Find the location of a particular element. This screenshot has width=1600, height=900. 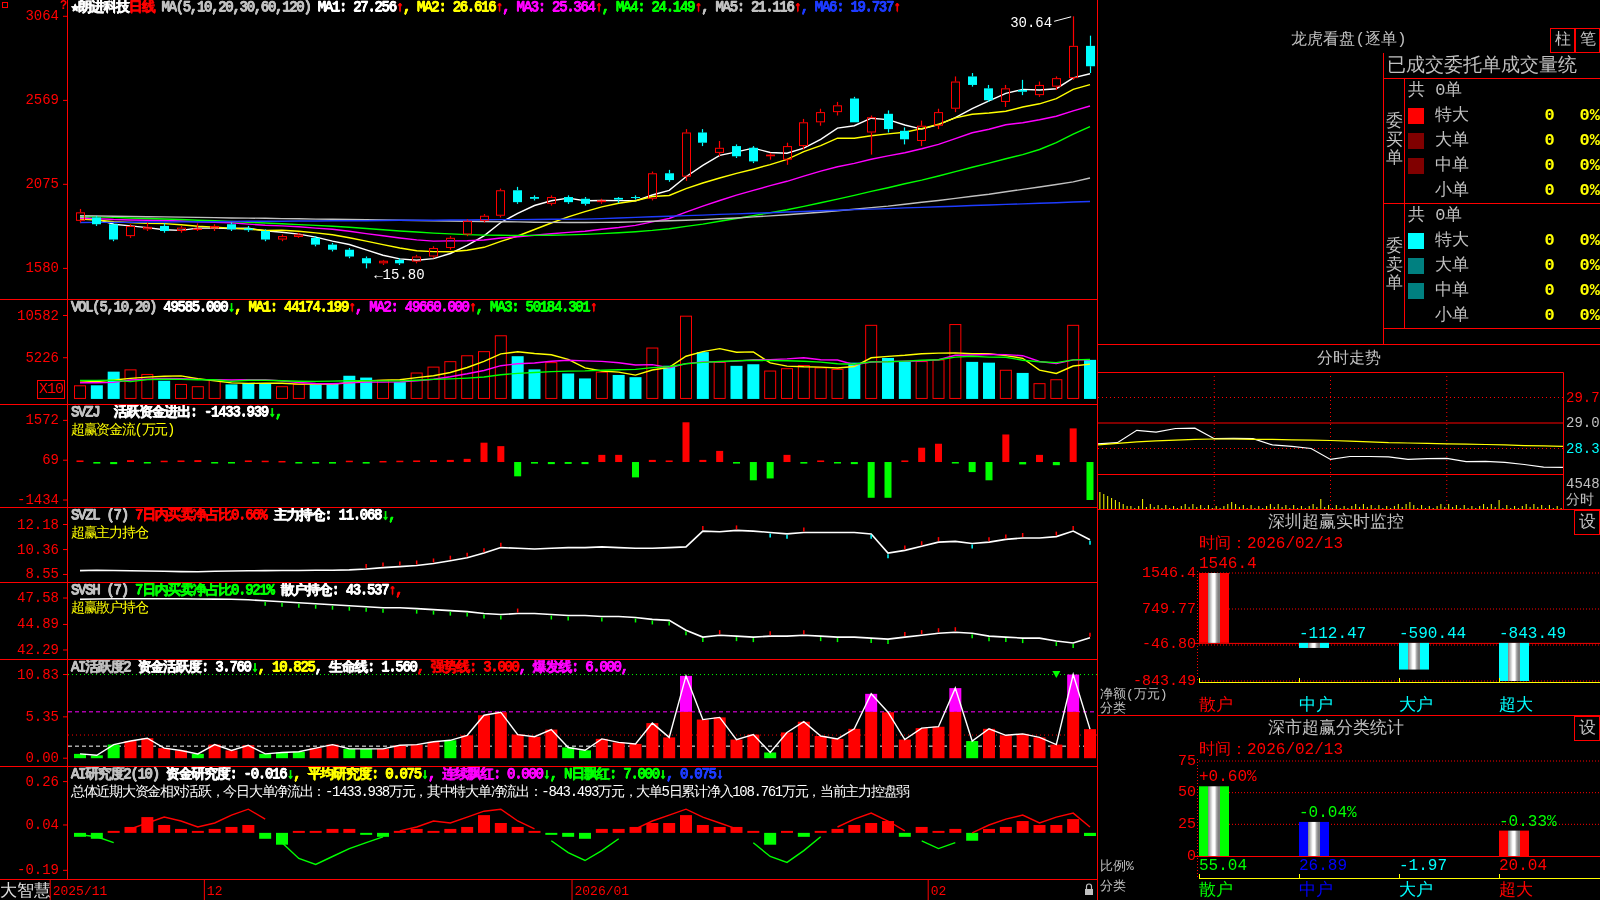

chart-mode-button: 笔 is located at coordinates (1587, 40).